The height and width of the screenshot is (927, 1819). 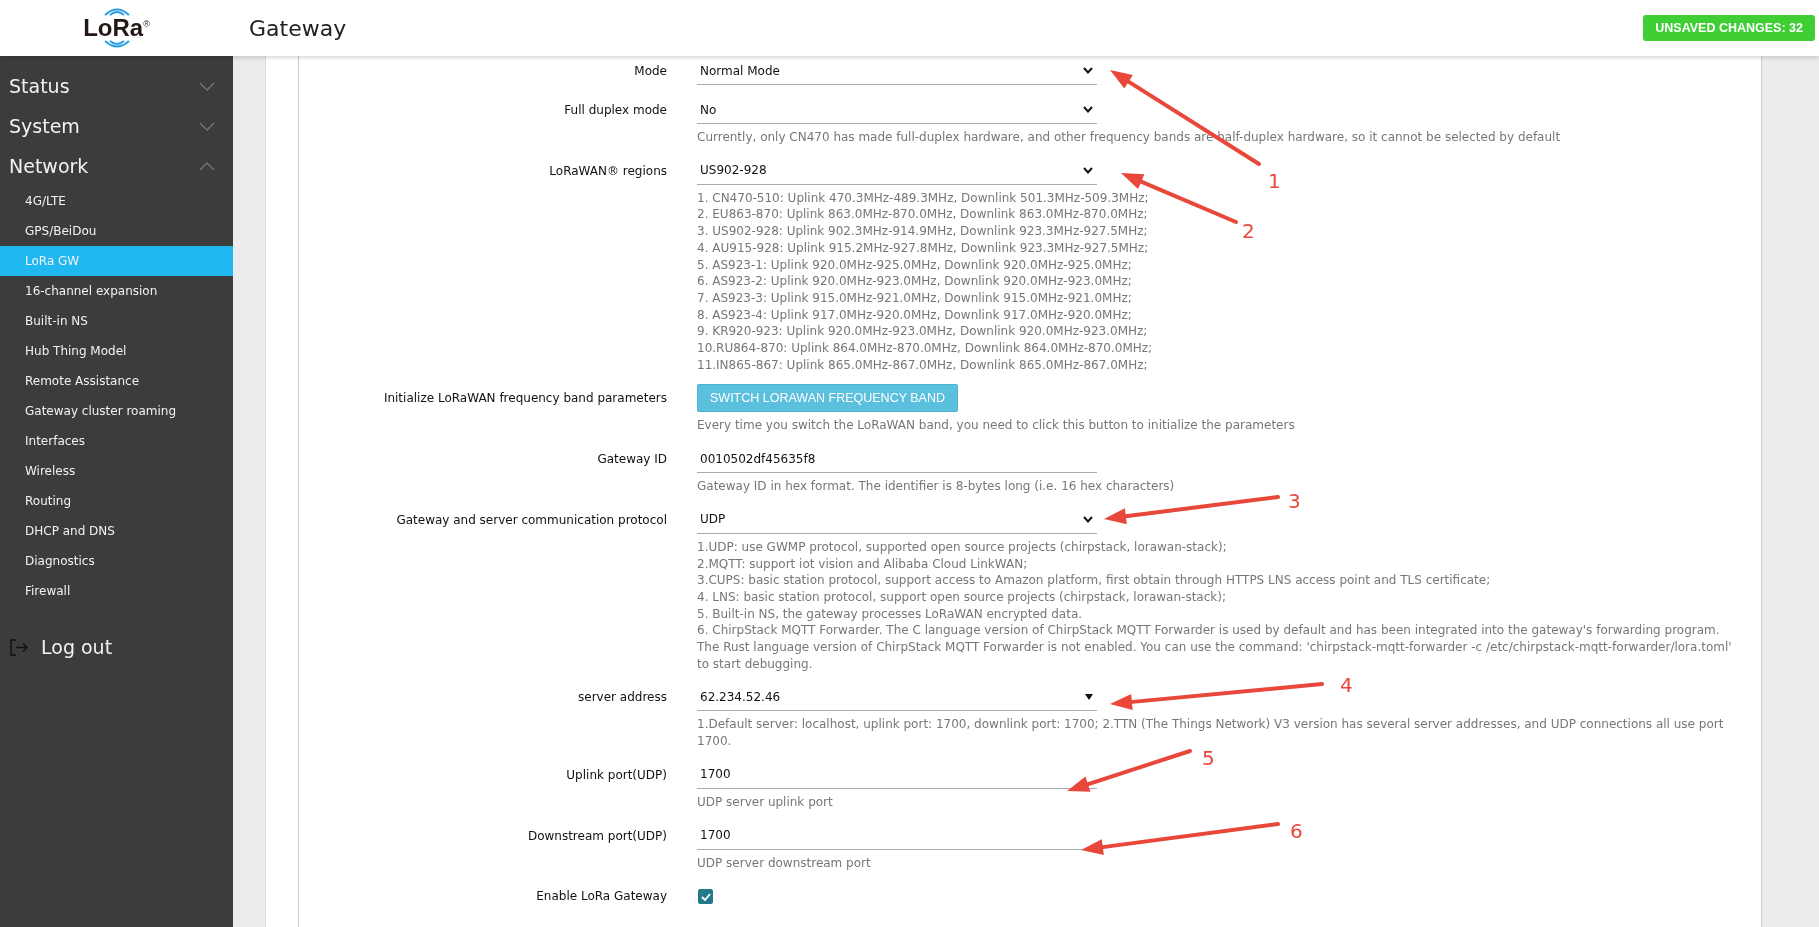 What do you see at coordinates (601, 897) in the screenshot?
I see `field-label: Enable LoRa Gateway` at bounding box center [601, 897].